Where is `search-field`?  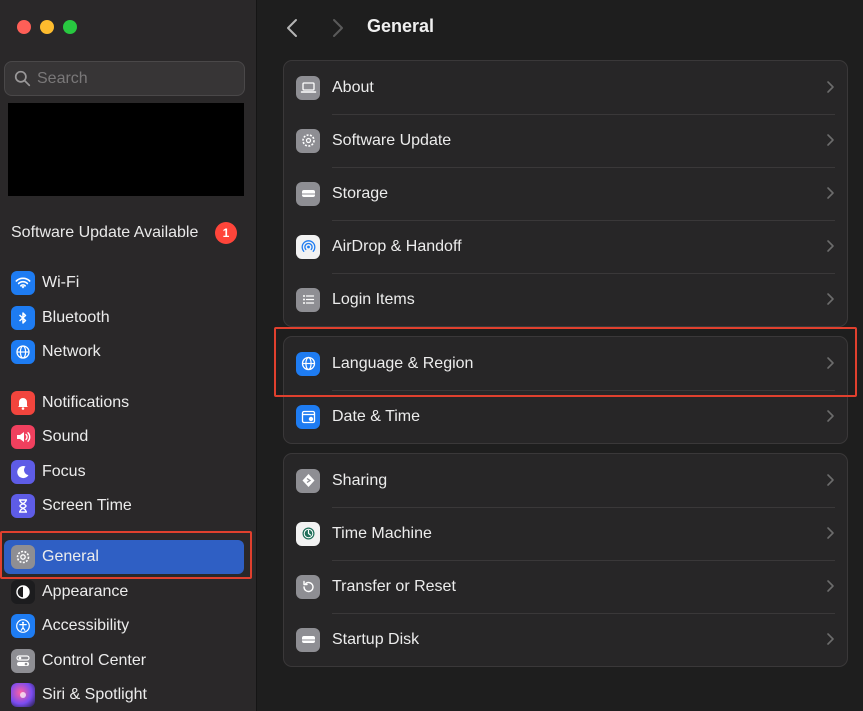
search-field is located at coordinates (124, 78).